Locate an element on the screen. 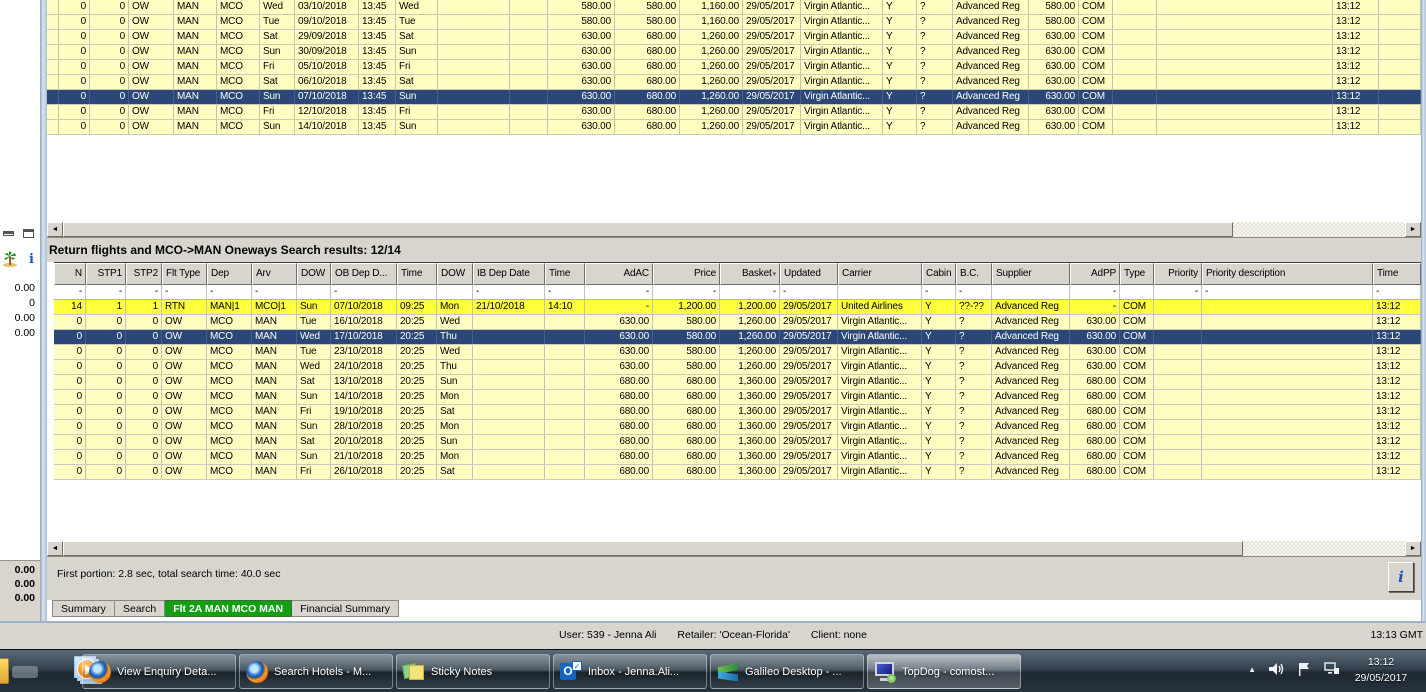 This screenshot has height=692, width=1426. table-cell: COM is located at coordinates (1096, 67).